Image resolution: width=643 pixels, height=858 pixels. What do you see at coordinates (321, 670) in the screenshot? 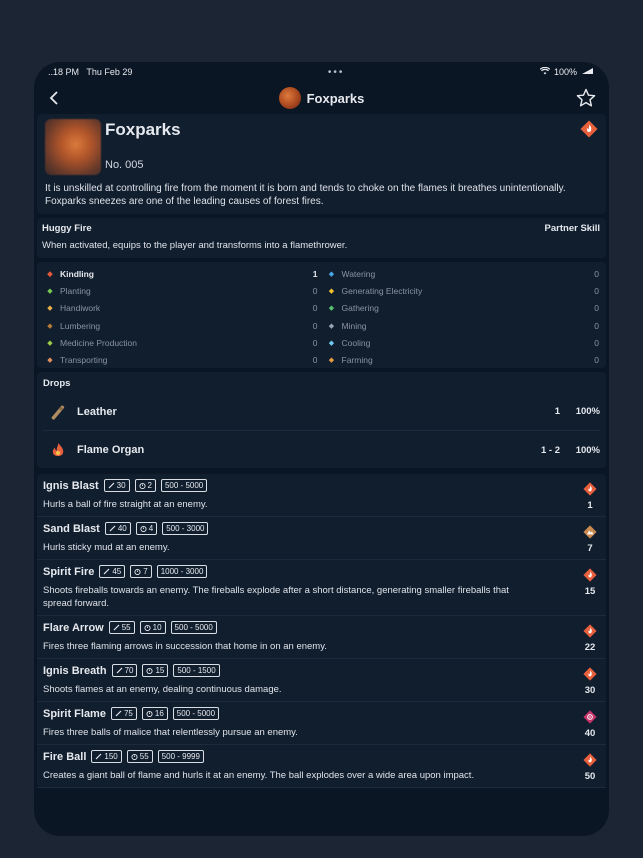
I see `skill-header: Ignis Breath 70 15 500 - 1500` at bounding box center [321, 670].